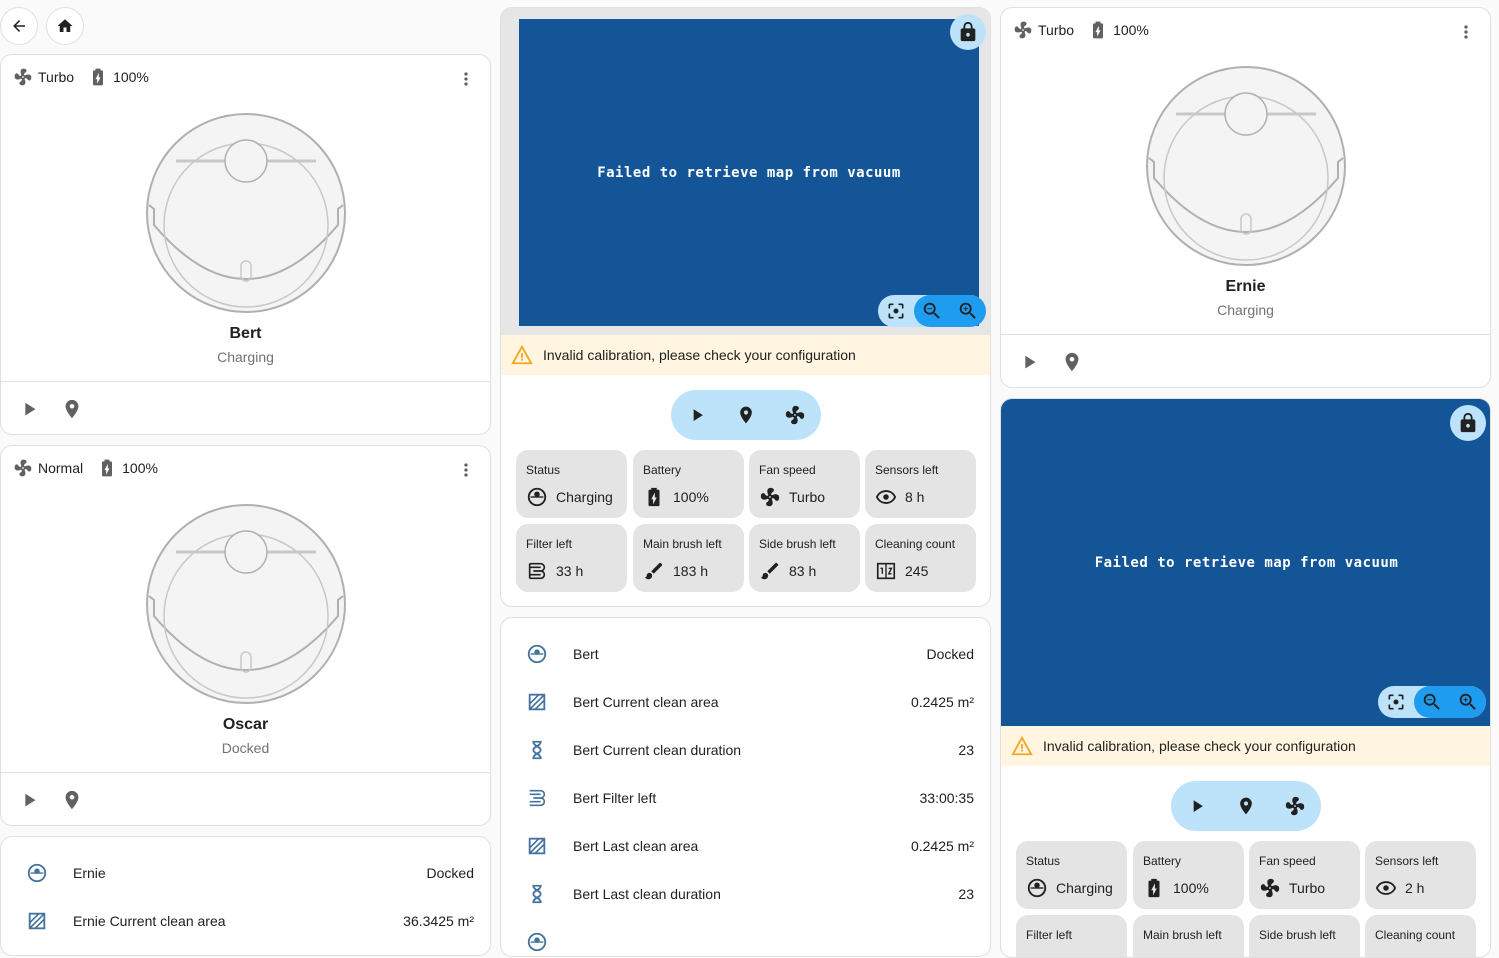 Image resolution: width=1499 pixels, height=958 pixels. I want to click on vacuum-state: Charging, so click(245, 357).